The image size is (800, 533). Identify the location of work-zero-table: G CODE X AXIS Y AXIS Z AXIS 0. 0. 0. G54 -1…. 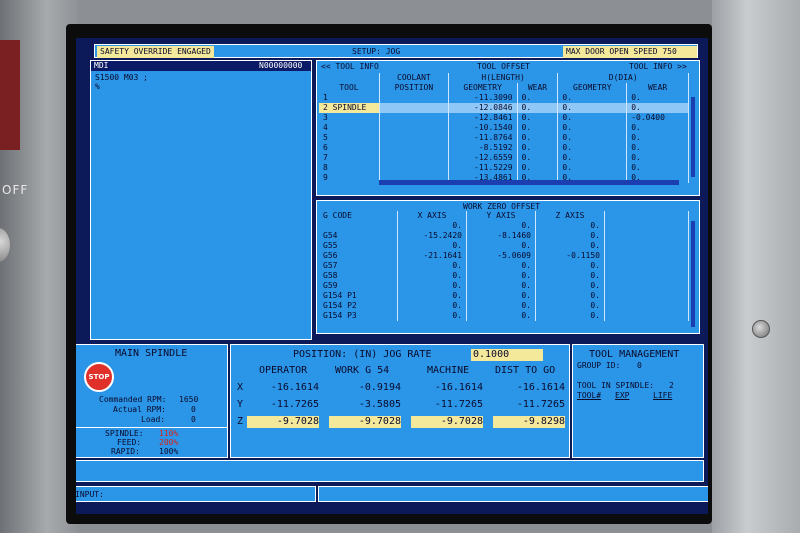
(504, 266).